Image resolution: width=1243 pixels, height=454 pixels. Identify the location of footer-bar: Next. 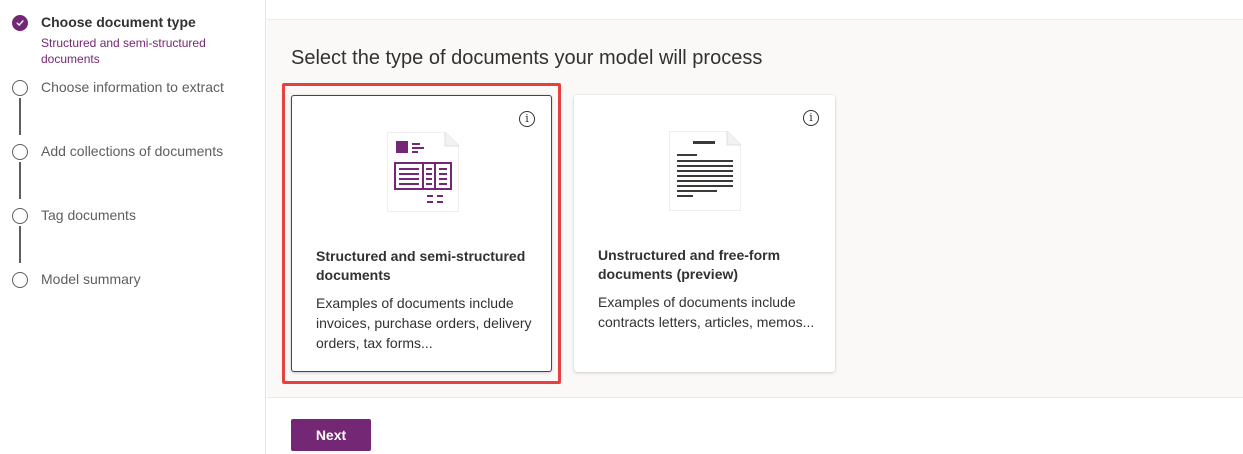
(755, 425).